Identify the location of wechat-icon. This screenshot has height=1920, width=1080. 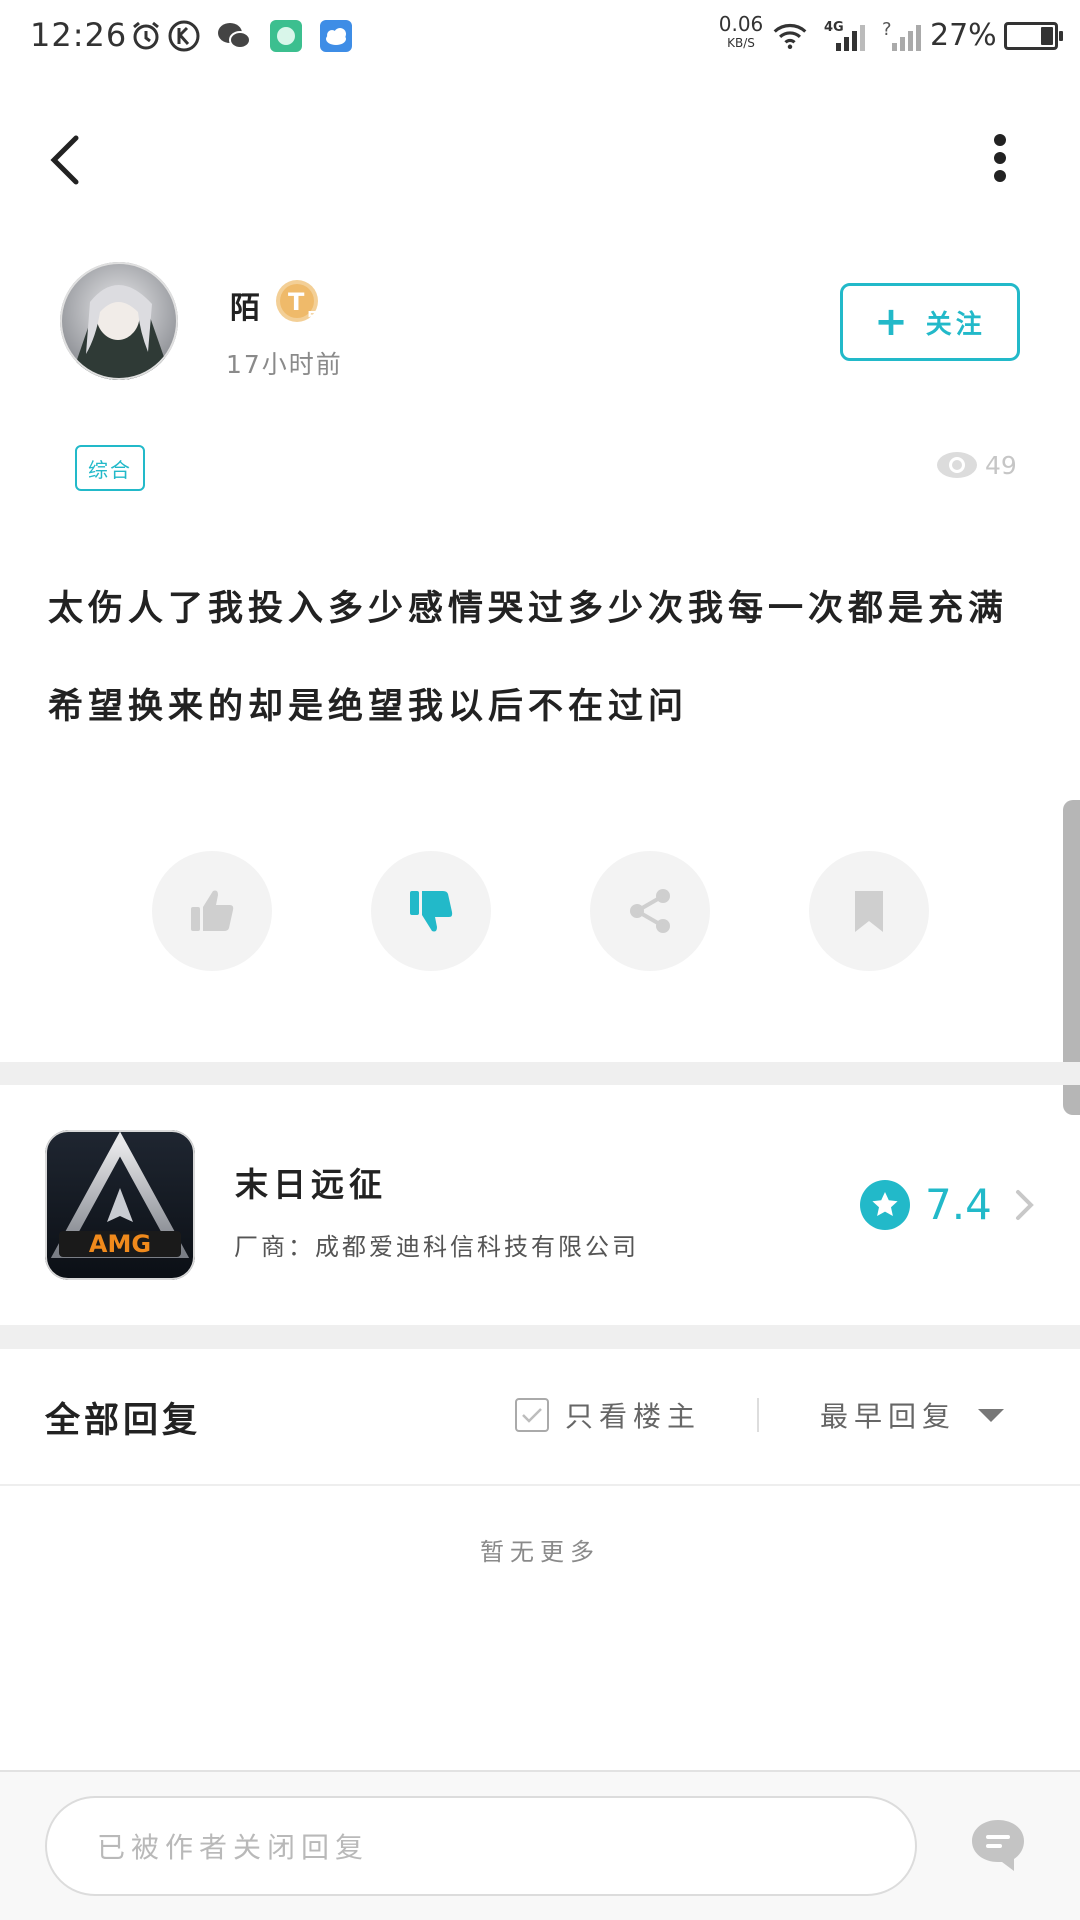
(234, 36).